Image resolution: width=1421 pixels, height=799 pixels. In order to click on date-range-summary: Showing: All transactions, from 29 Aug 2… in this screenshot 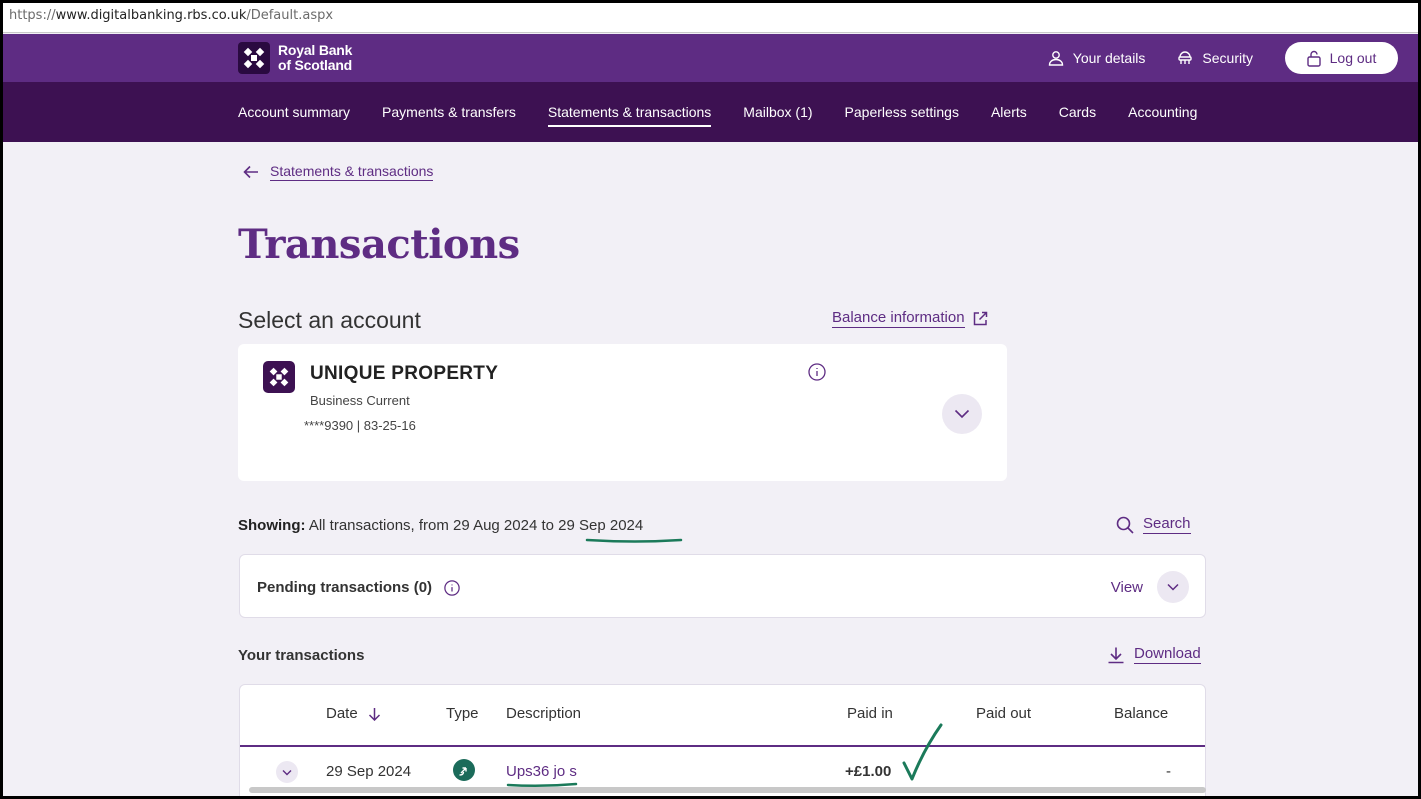, I will do `click(441, 525)`.